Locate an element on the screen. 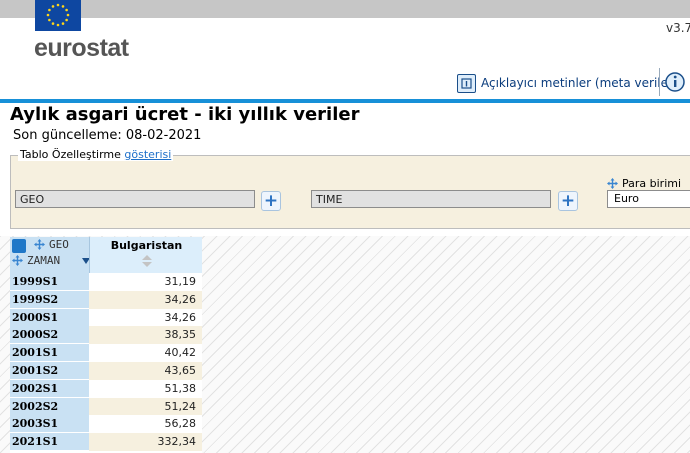  table-row: 2000S2 38,35 is located at coordinates (106, 335).